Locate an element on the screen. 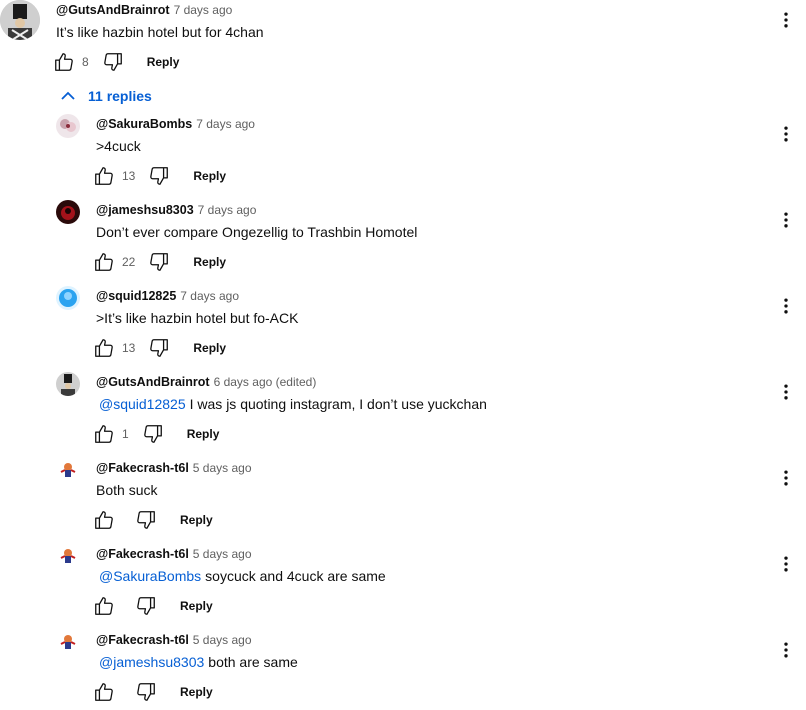 The width and height of the screenshot is (806, 710). mention-link: @jameshsu8303 is located at coordinates (151, 662).